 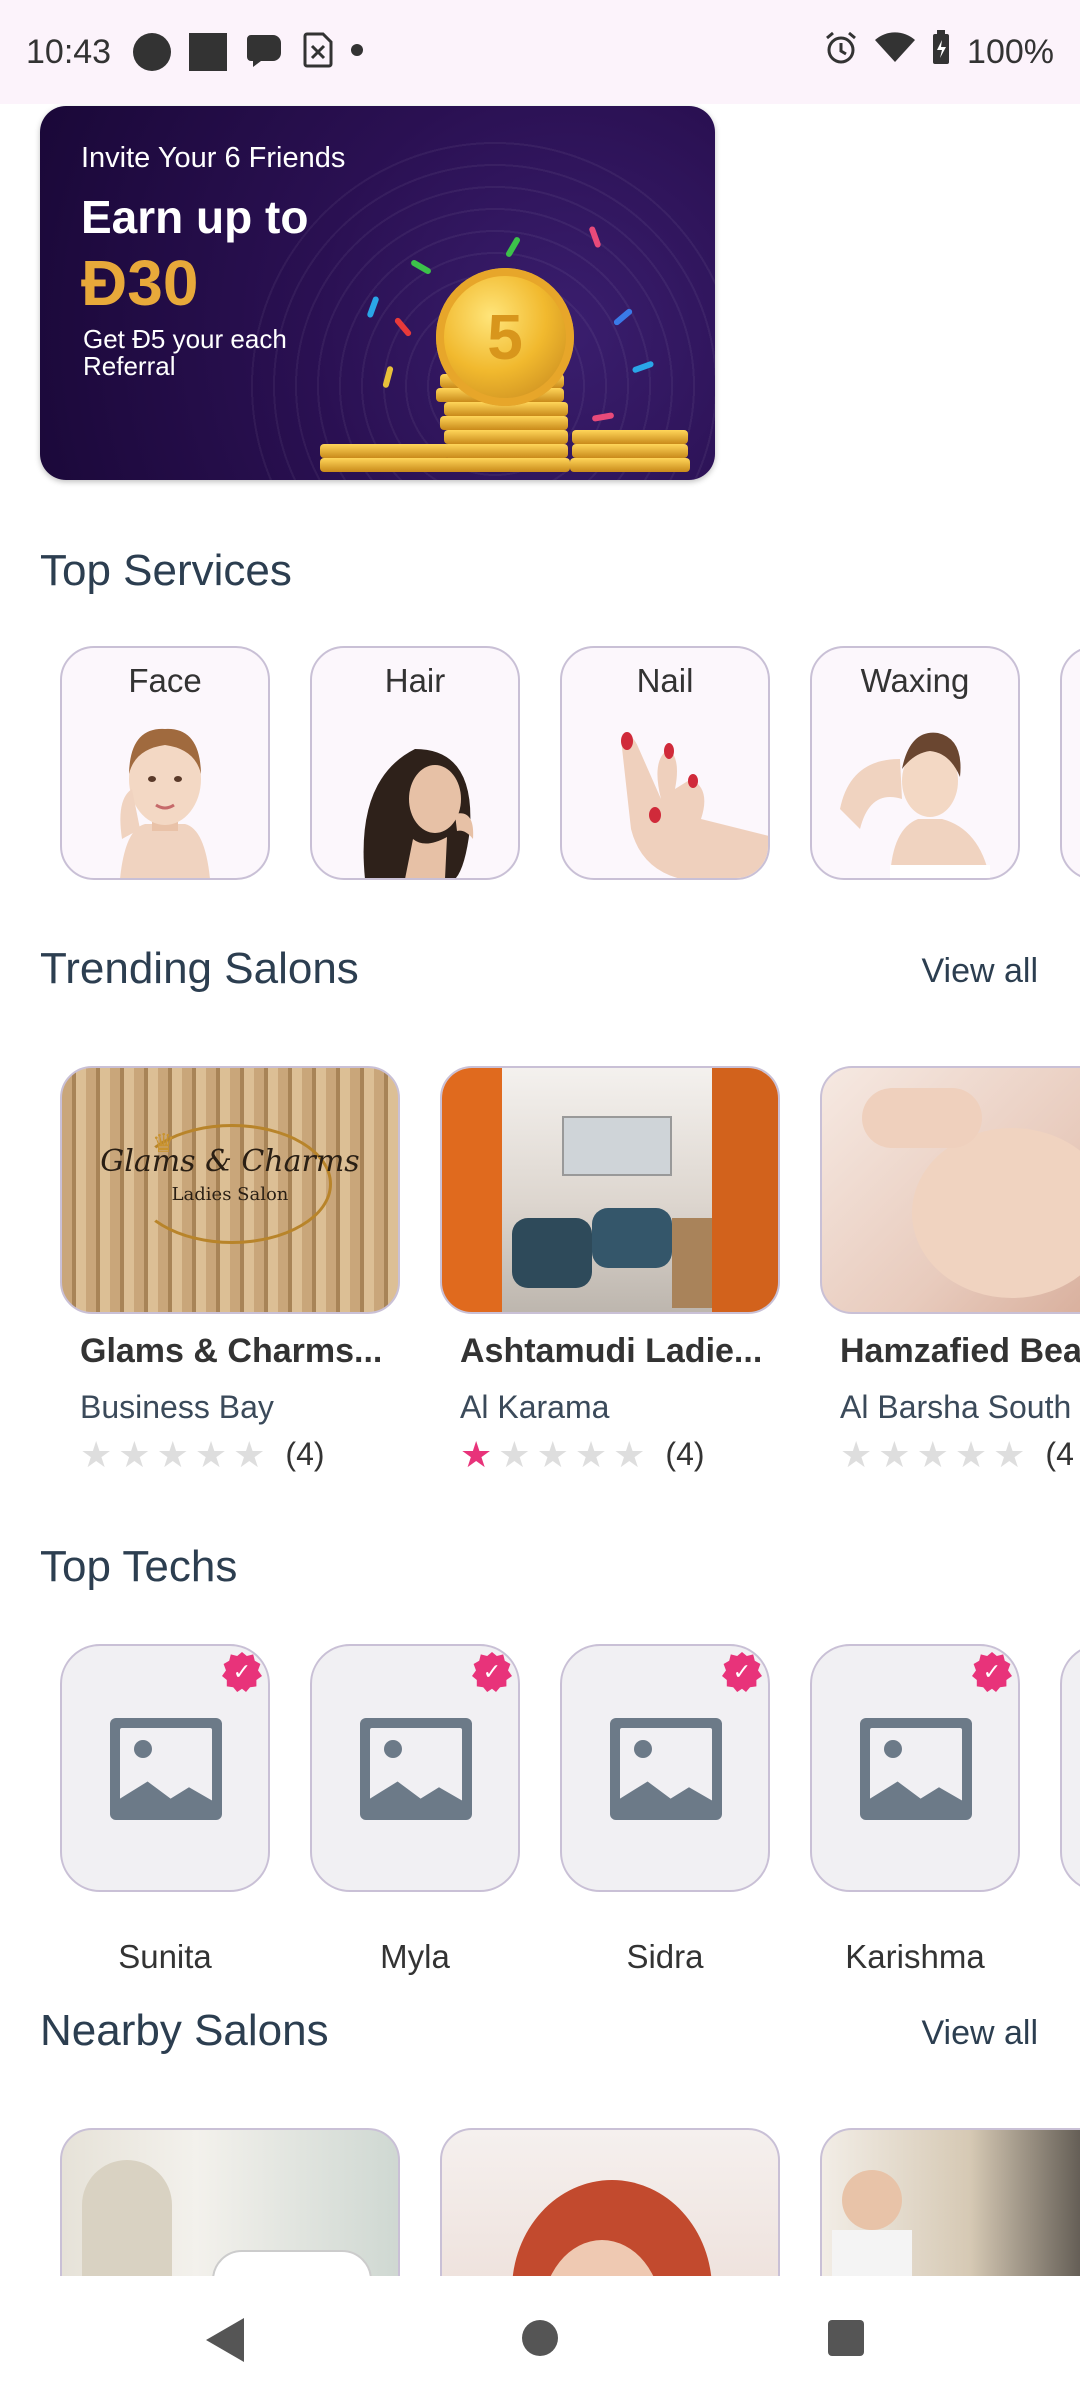 I want to click on service-card-waxing: Waxing, so click(x=915, y=763).